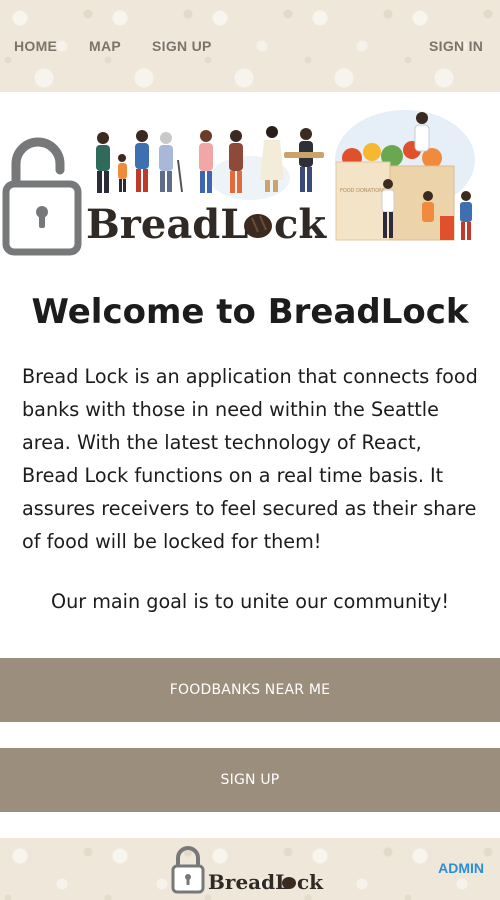 This screenshot has width=500, height=900. Describe the element at coordinates (456, 46) in the screenshot. I see `nav-signin-link: SIGN IN` at that location.